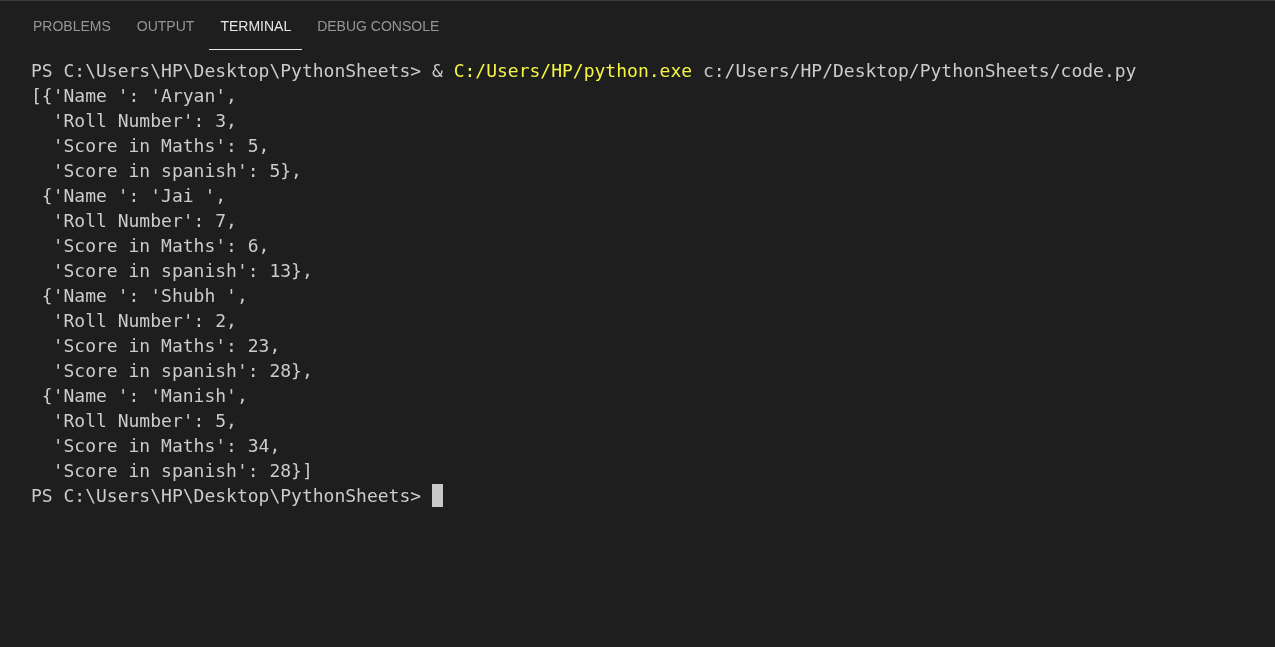 This screenshot has height=647, width=1275. What do you see at coordinates (144, 120) in the screenshot?
I see `output-line: 'Roll Number': 3,` at bounding box center [144, 120].